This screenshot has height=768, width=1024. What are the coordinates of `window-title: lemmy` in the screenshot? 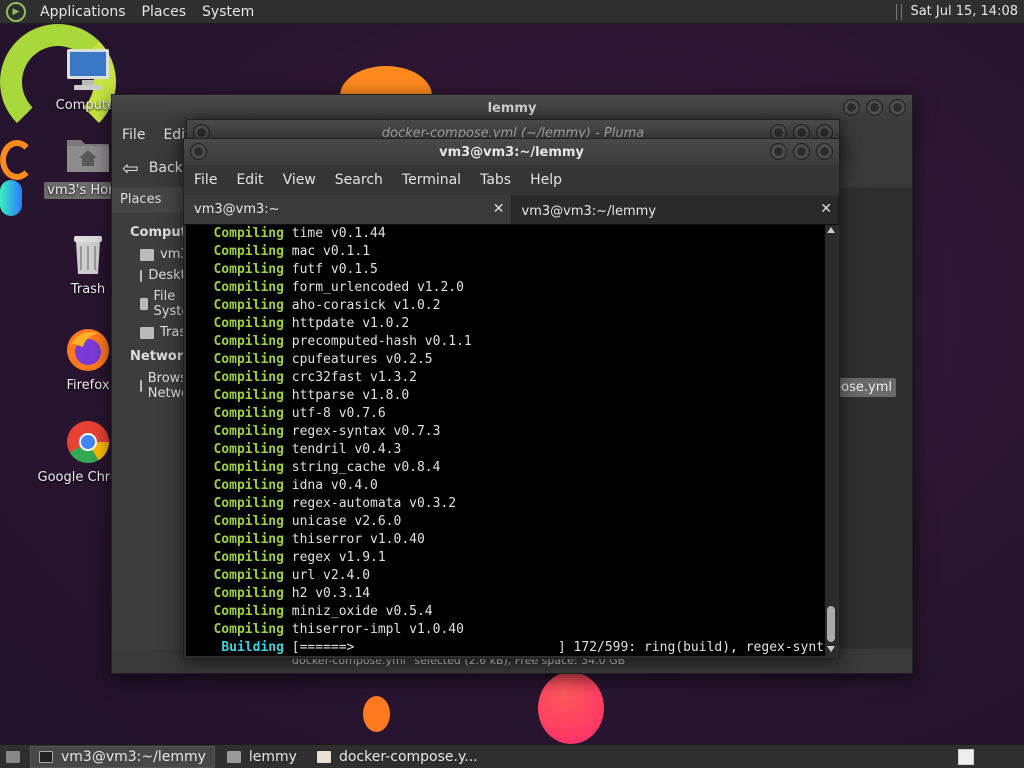 It's located at (512, 108).